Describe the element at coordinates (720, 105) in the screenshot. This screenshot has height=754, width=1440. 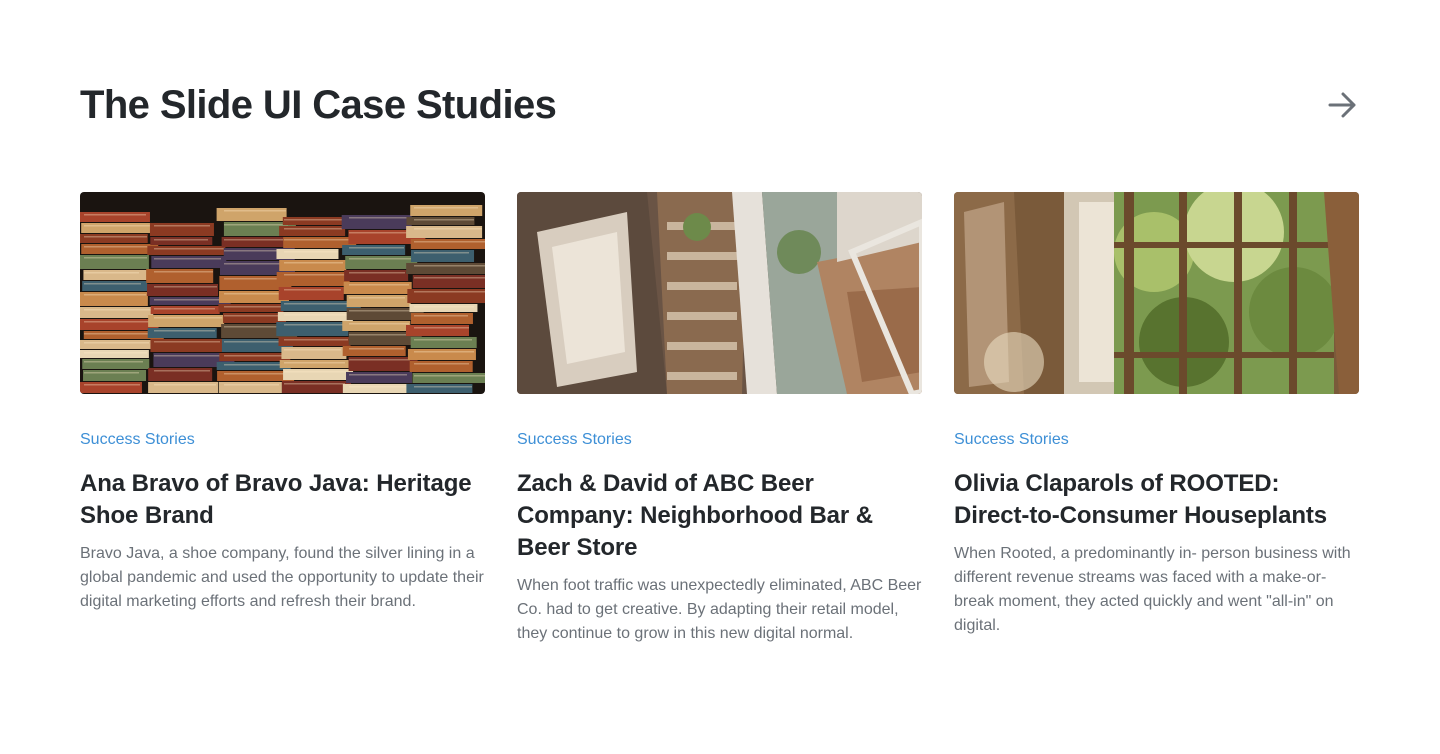
I see `section-header: The Slide UI Case Studies` at that location.